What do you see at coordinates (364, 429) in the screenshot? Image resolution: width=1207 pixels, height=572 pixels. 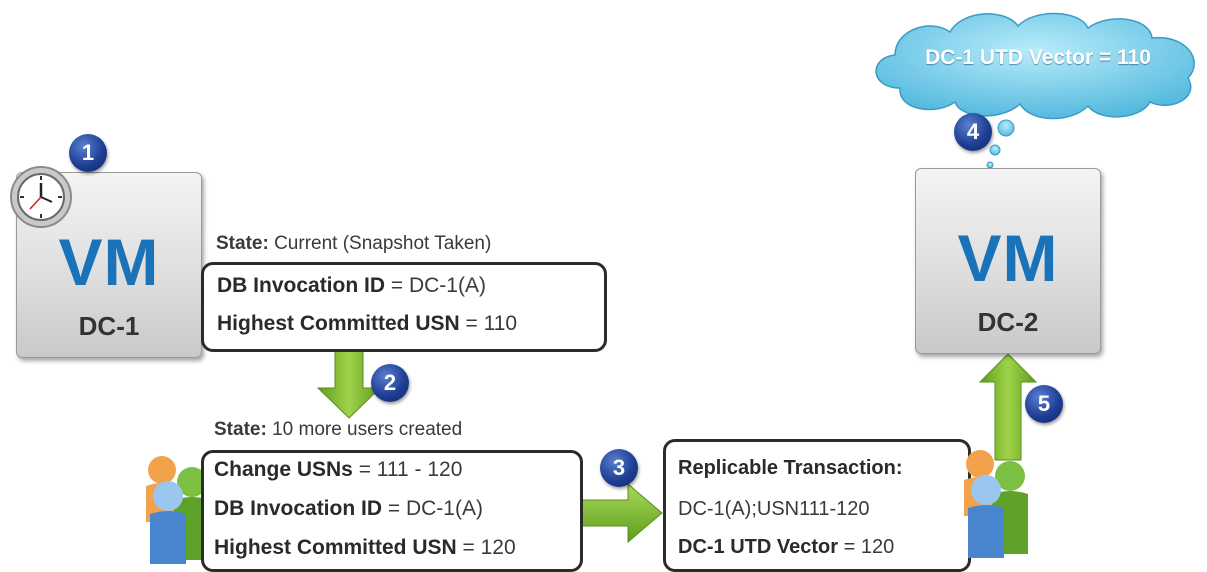 I see `state-text: 10 more users created` at bounding box center [364, 429].